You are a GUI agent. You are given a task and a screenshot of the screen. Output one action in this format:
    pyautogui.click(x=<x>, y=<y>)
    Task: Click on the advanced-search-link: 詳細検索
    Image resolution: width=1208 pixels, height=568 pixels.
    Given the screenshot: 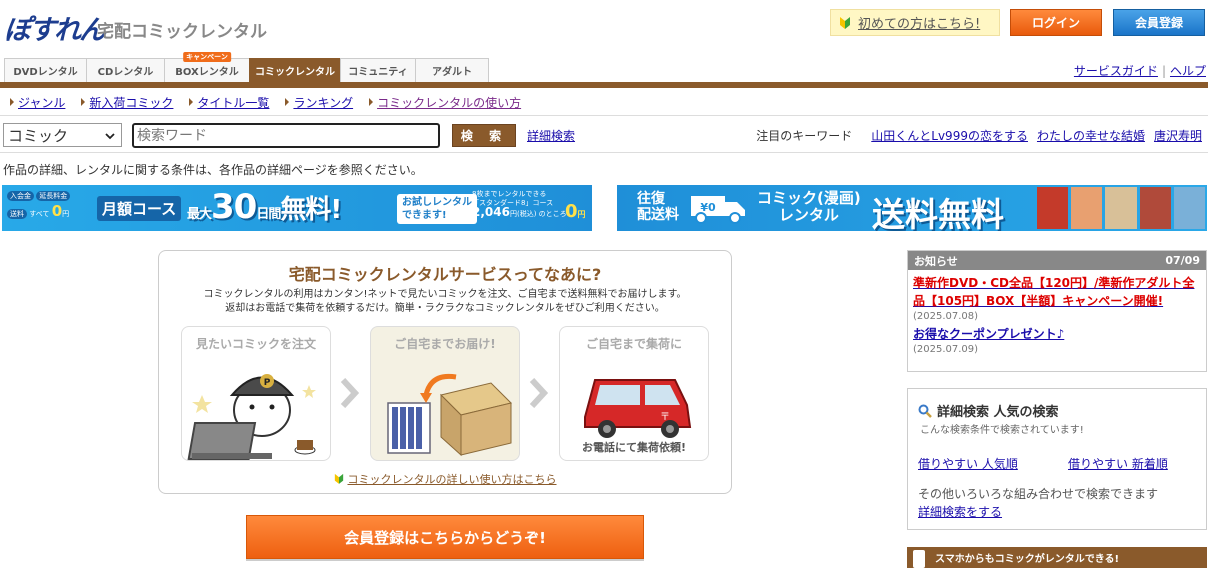 What is the action you would take?
    pyautogui.click(x=551, y=135)
    